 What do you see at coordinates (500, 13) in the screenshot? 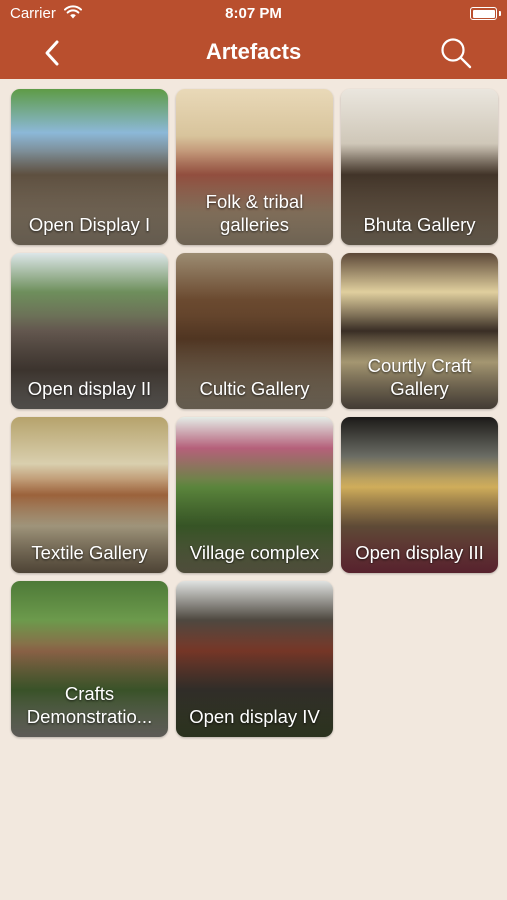
I see `battery-tip` at bounding box center [500, 13].